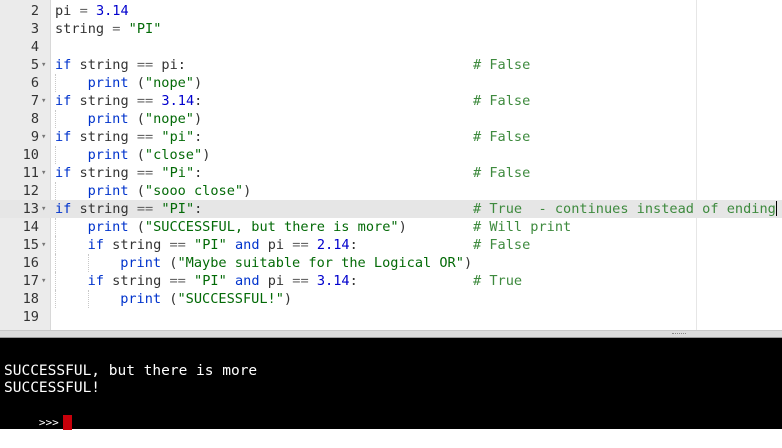 Image resolution: width=782 pixels, height=448 pixels. Describe the element at coordinates (30, 299) in the screenshot. I see `line-number: 18` at that location.